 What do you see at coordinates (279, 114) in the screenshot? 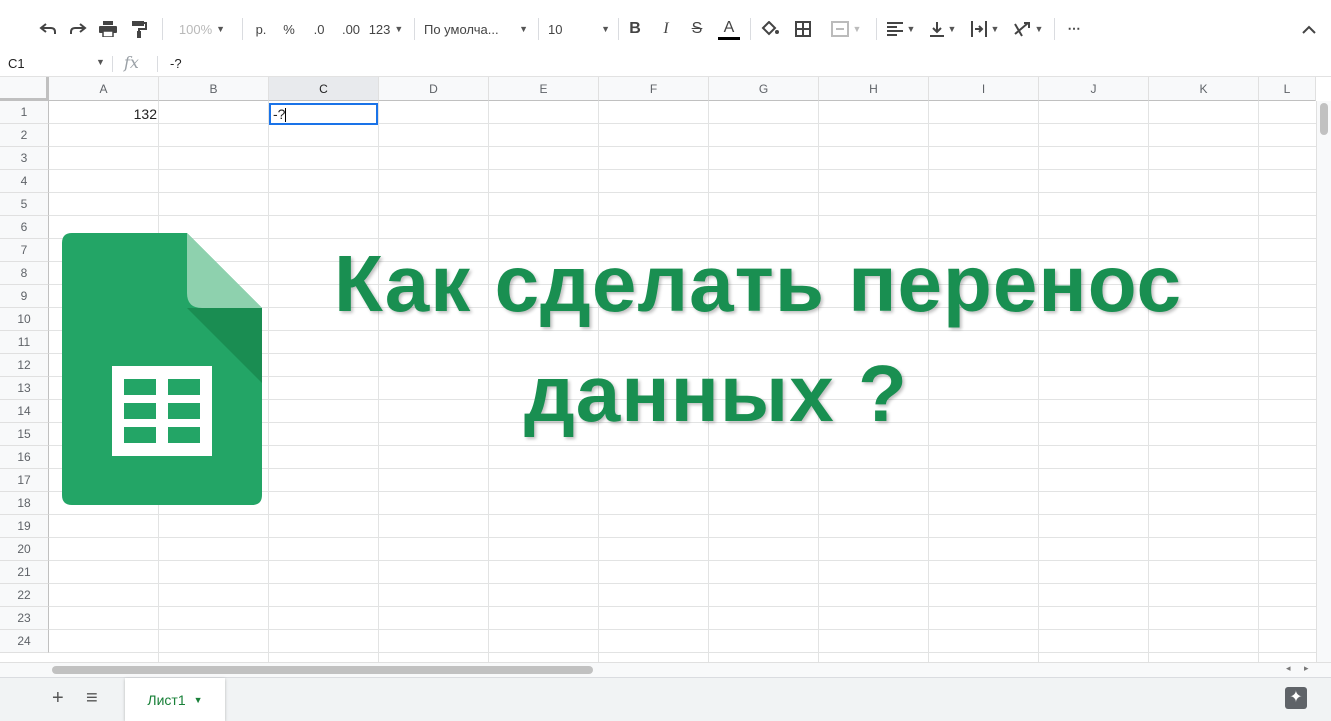
I see `cell-c1-value: -?` at bounding box center [279, 114].